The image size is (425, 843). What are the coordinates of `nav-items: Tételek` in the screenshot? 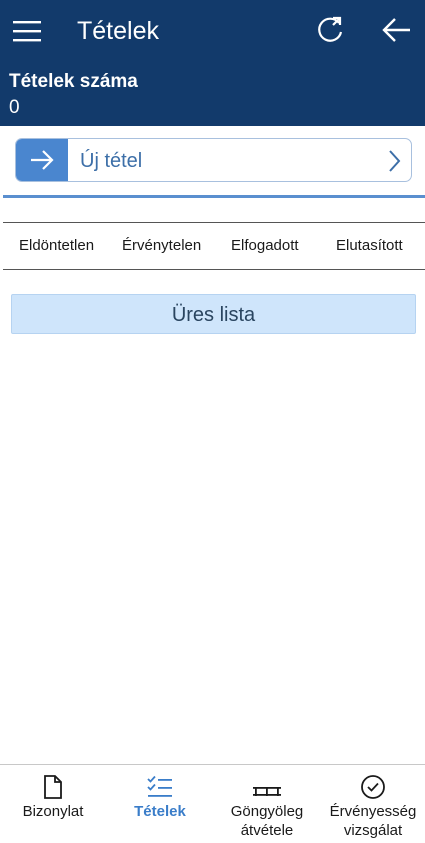 It's located at (160, 804).